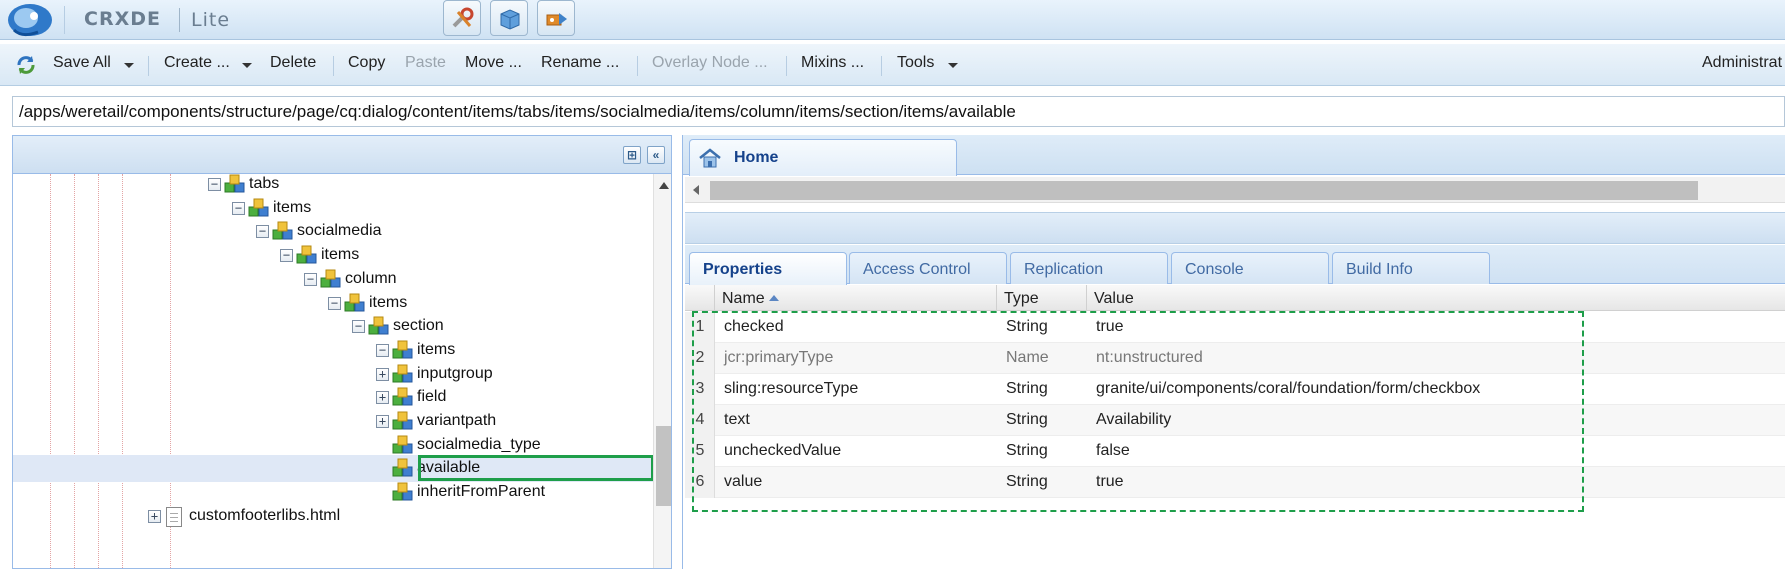  I want to click on scroll-left-icon, so click(696, 190).